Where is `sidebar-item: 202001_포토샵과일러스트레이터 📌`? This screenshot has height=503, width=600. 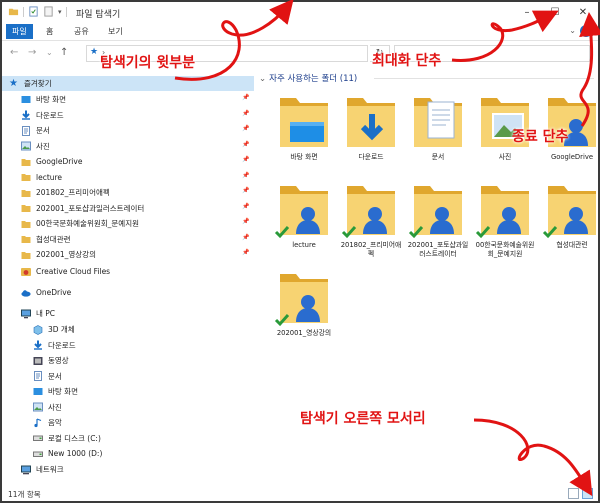 sidebar-item: 202001_포토샵과일러스트레이터 📌 is located at coordinates (128, 208).